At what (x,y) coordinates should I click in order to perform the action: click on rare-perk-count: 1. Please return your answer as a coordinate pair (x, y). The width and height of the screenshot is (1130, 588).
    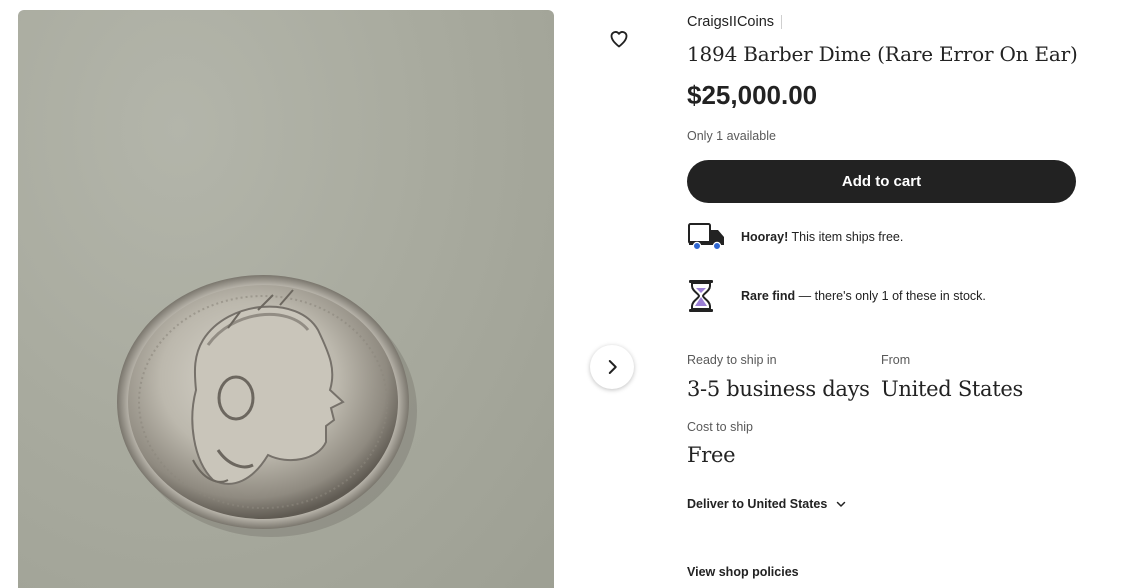
    Looking at the image, I should click on (885, 296).